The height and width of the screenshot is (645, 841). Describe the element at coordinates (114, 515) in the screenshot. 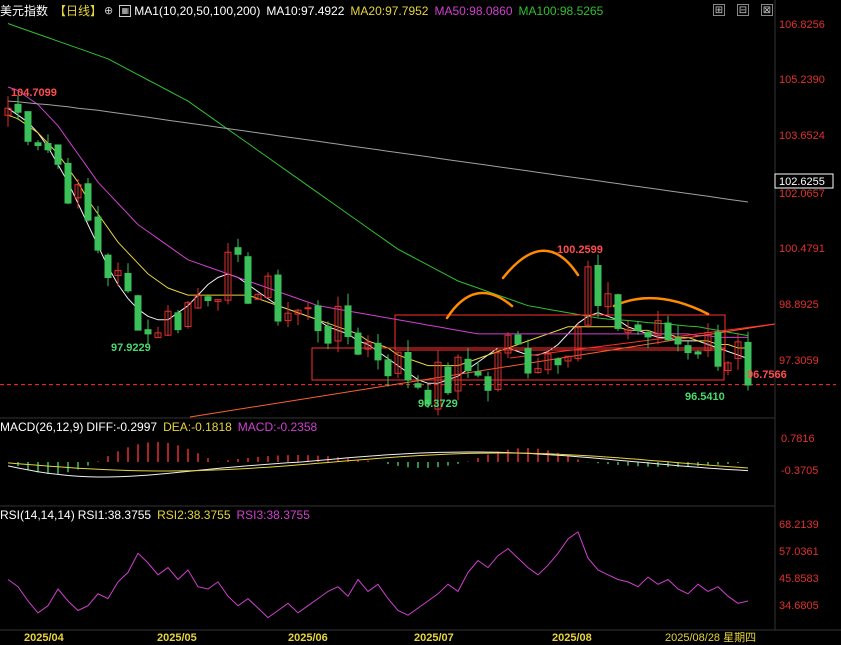

I see `rsi1-value: RSI1:38.3755` at that location.